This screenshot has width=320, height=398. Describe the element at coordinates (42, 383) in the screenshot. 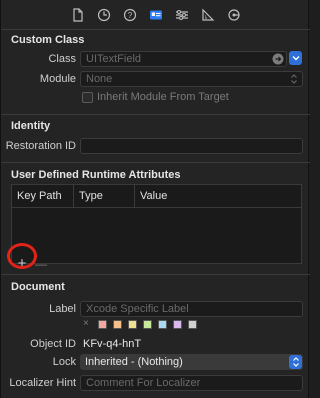

I see `localizer-hint-label: Localizer Hint` at that location.